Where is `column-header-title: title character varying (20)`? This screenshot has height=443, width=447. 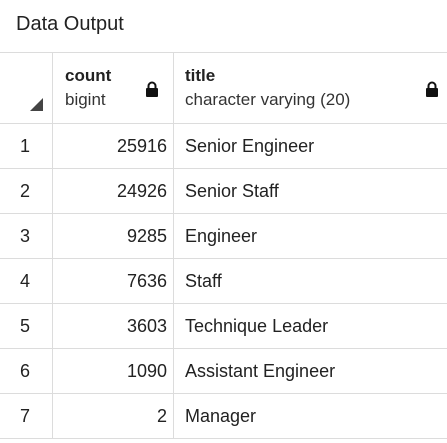
column-header-title: title character varying (20) is located at coordinates (310, 88).